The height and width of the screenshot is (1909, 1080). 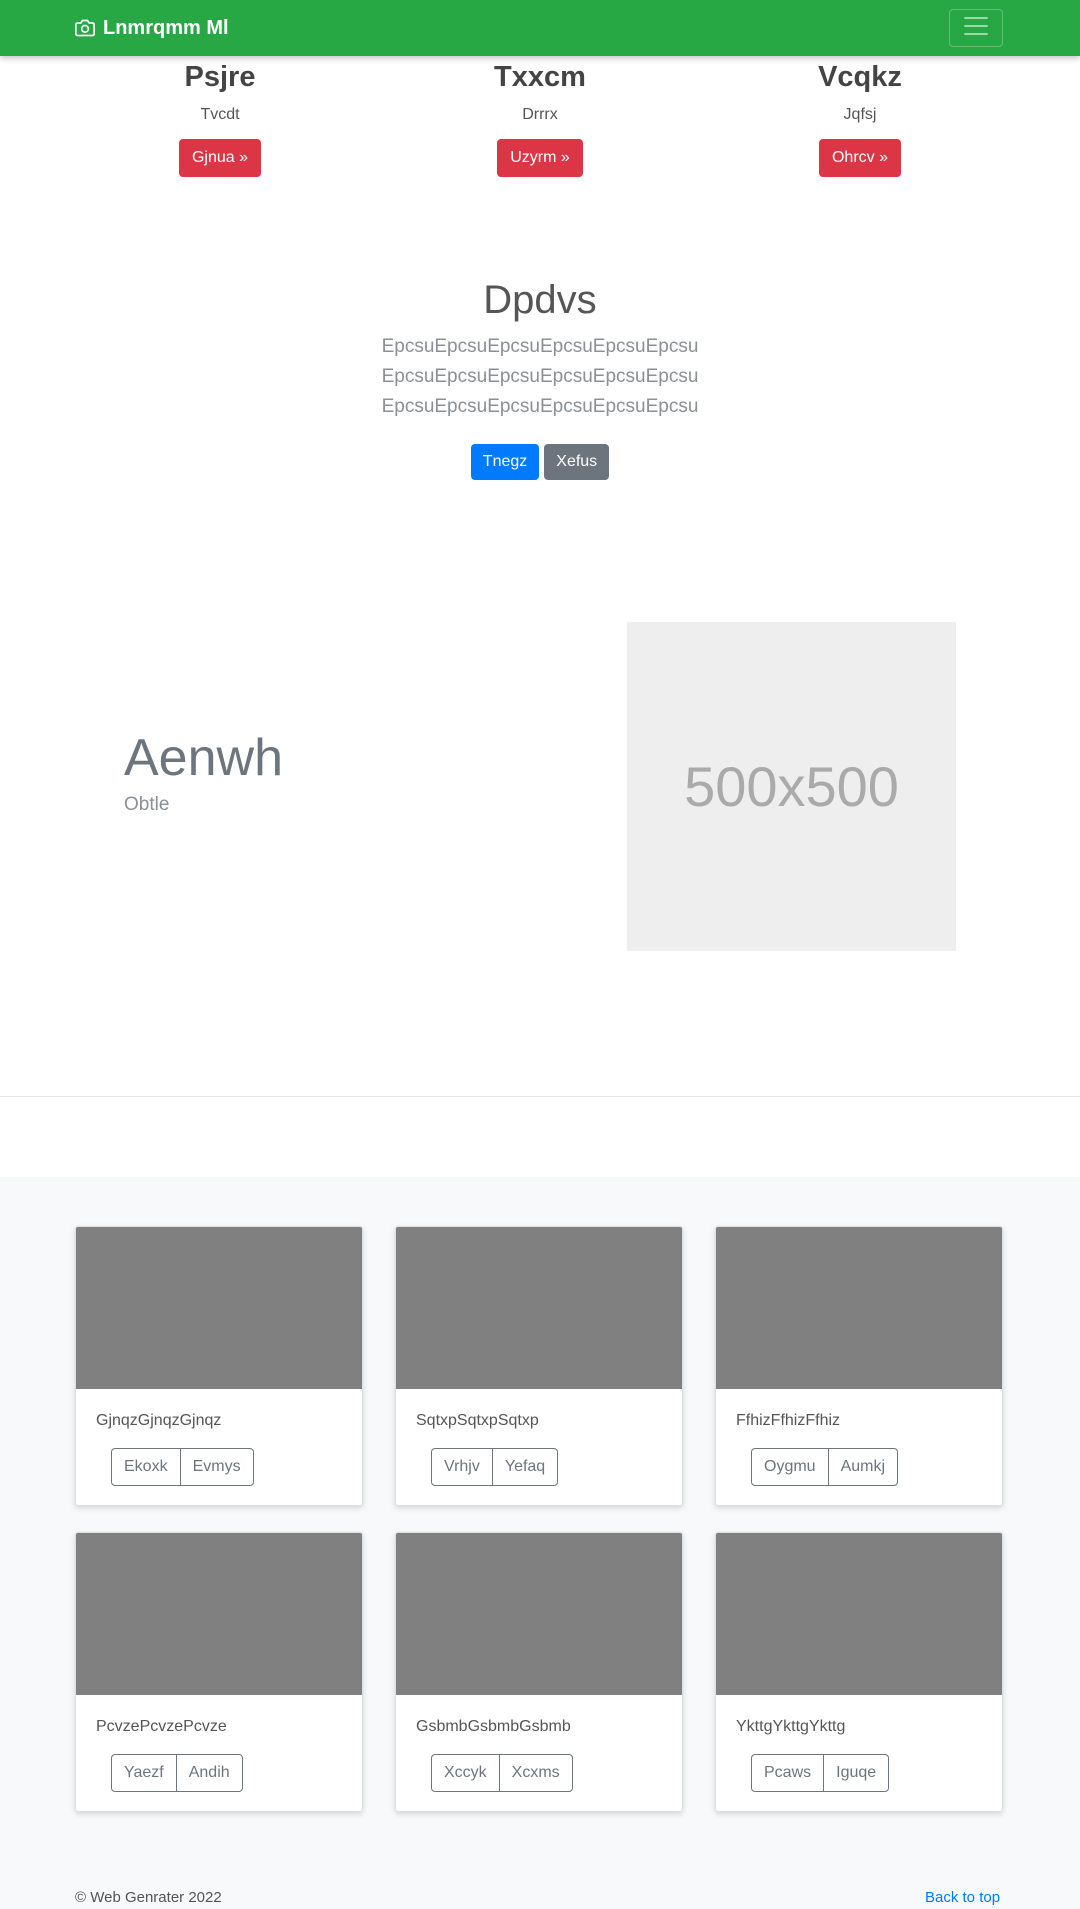 I want to click on feature-column-3: Vcqkz Jqfsj Ohrcv », so click(x=860, y=117).